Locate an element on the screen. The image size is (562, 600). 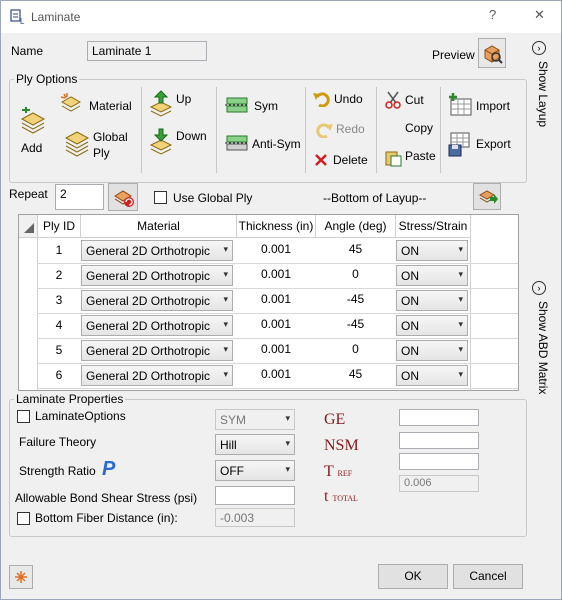
bond-shear-input is located at coordinates (255, 495).